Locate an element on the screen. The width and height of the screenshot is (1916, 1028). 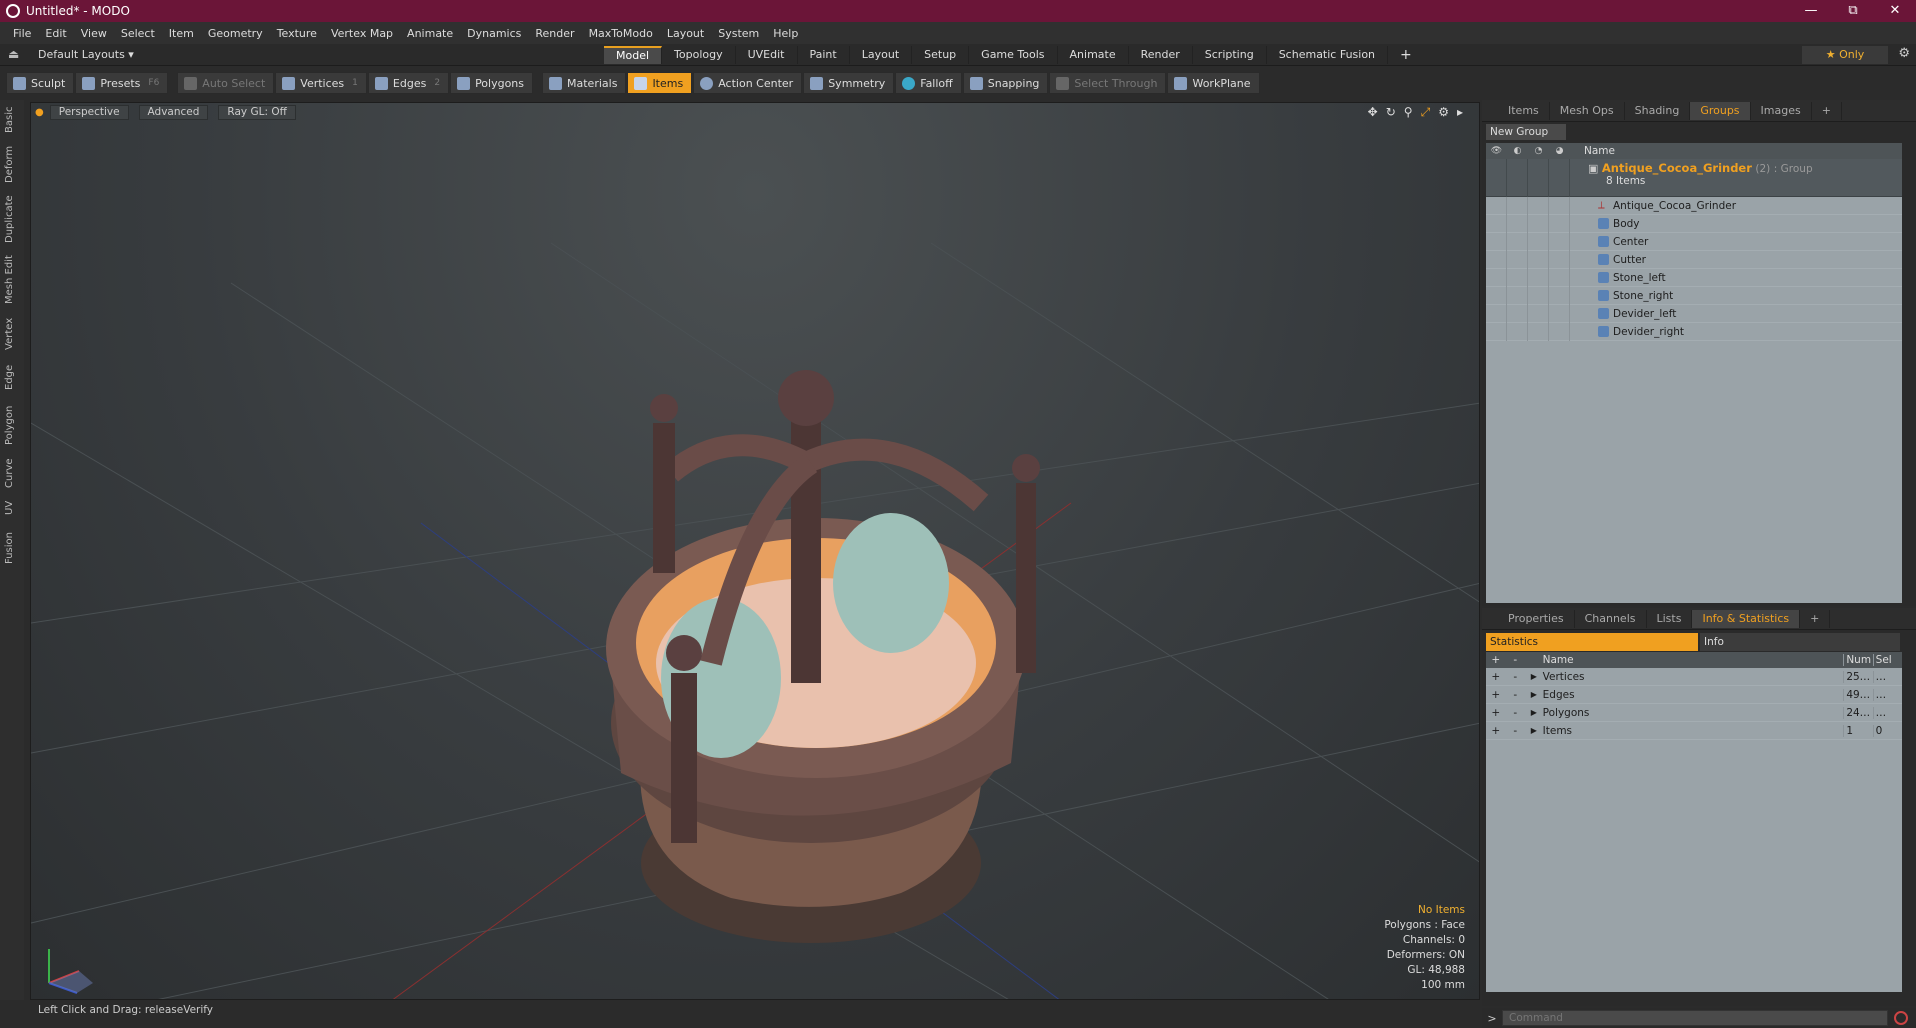
table-row: + - ▶ Items 1 0 is located at coordinates (1694, 731).